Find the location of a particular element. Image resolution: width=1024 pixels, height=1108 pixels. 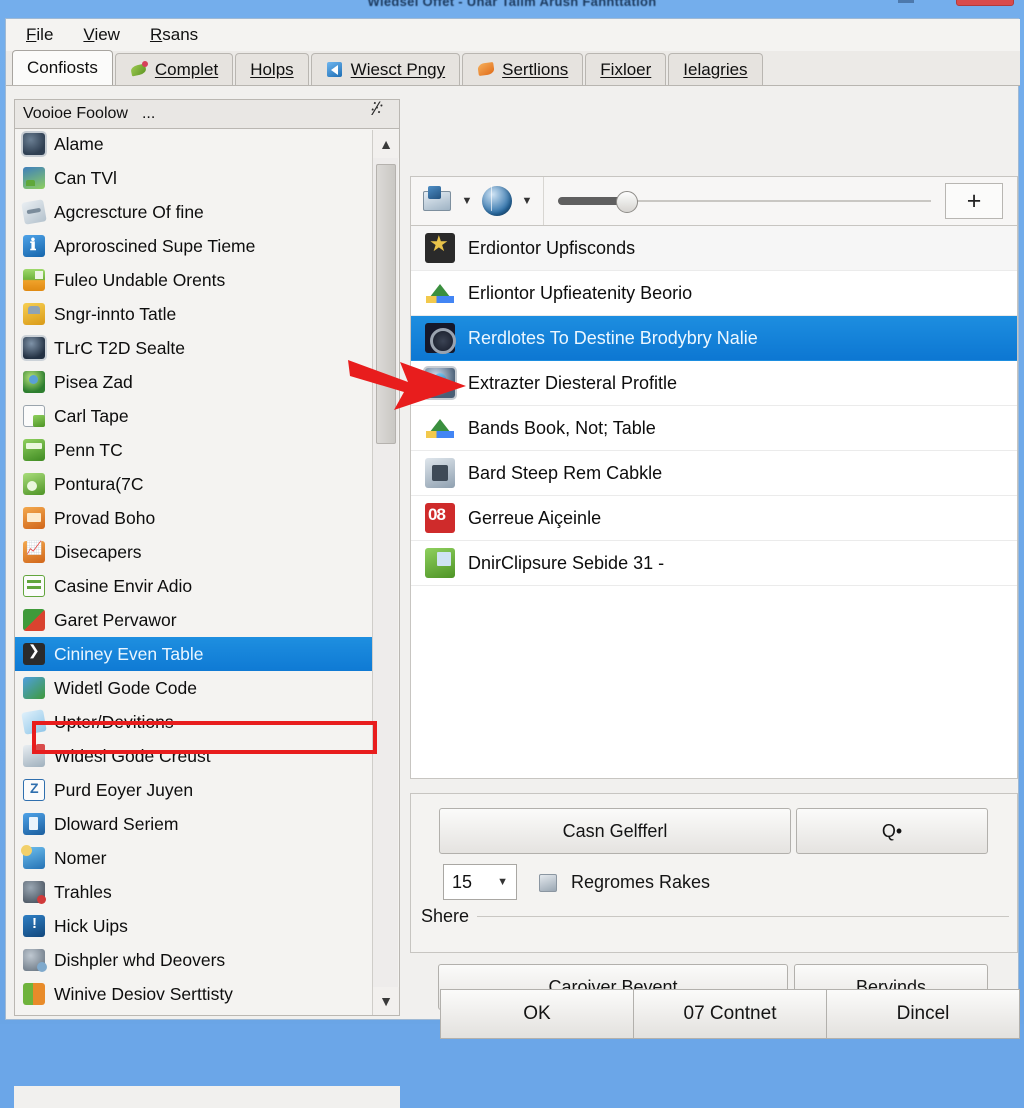

regromes-row: Regromes Rakes is located at coordinates (623, 882).